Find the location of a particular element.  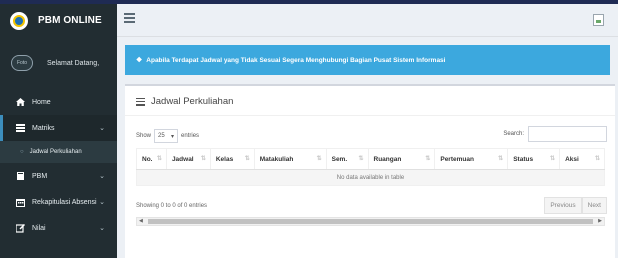

sidebar-item-label: Home is located at coordinates (41, 102).